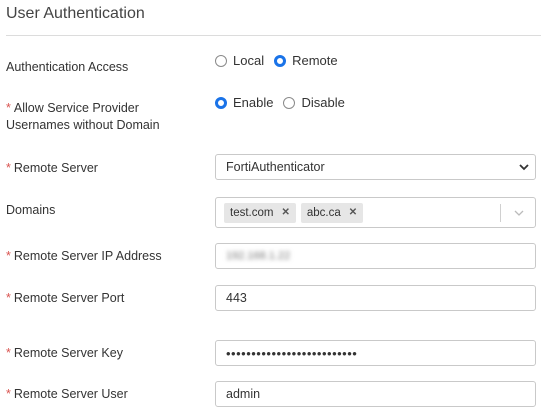  Describe the element at coordinates (375, 298) in the screenshot. I see `remote-port-input: 443` at that location.